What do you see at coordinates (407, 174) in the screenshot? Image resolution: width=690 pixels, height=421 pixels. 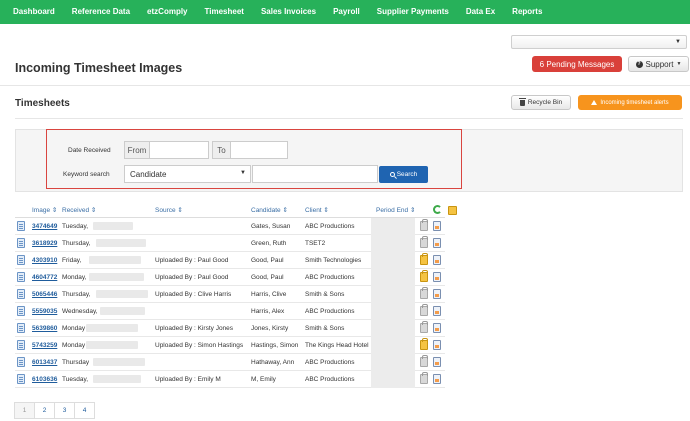 I see `search-label: Search` at bounding box center [407, 174].